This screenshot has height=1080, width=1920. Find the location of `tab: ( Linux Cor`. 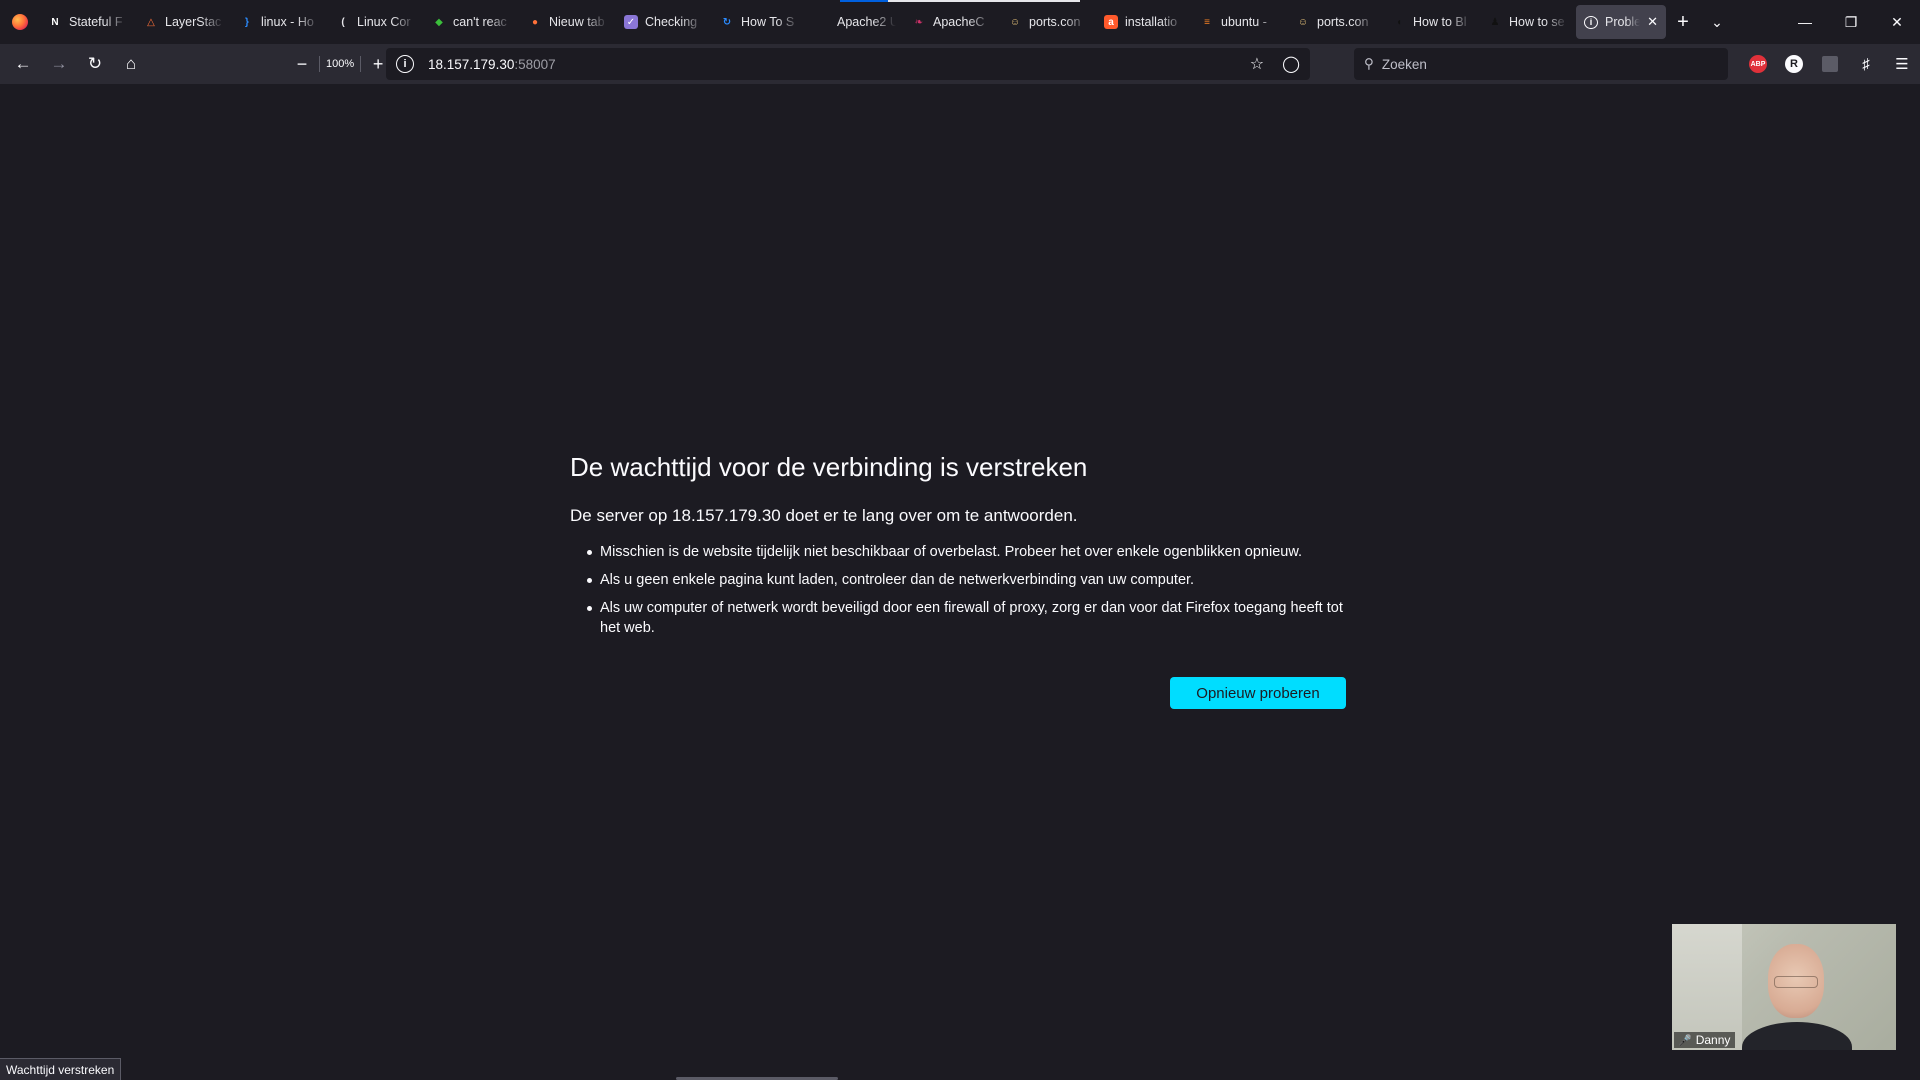

tab: ( Linux Cor is located at coordinates (376, 22).